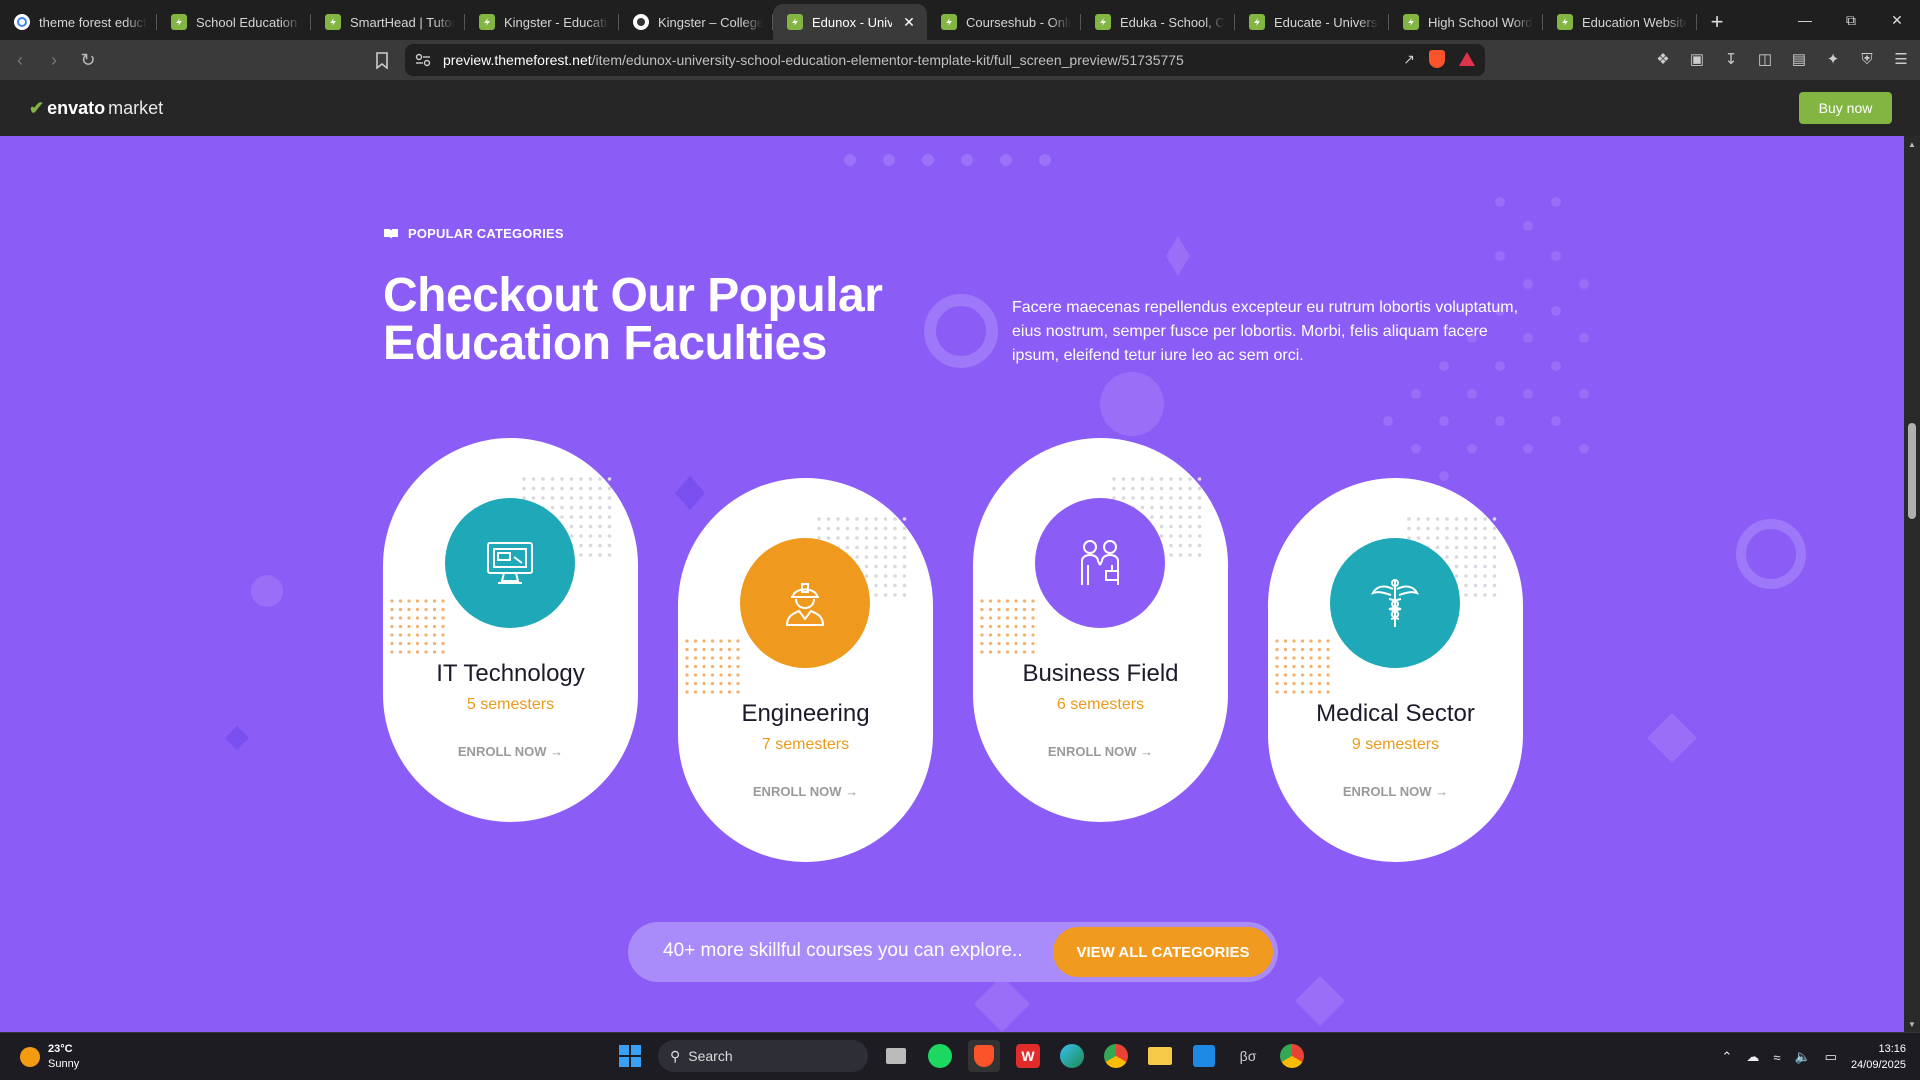 Image resolution: width=1920 pixels, height=1080 pixels. Describe the element at coordinates (64, 1064) in the screenshot. I see `weather-condition: Sunny` at that location.